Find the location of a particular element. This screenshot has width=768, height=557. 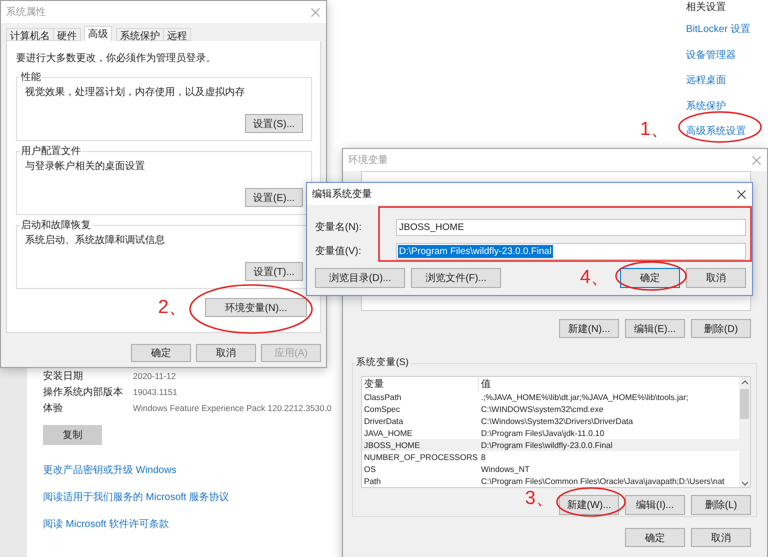

variable-value: 8 is located at coordinates (483, 457).